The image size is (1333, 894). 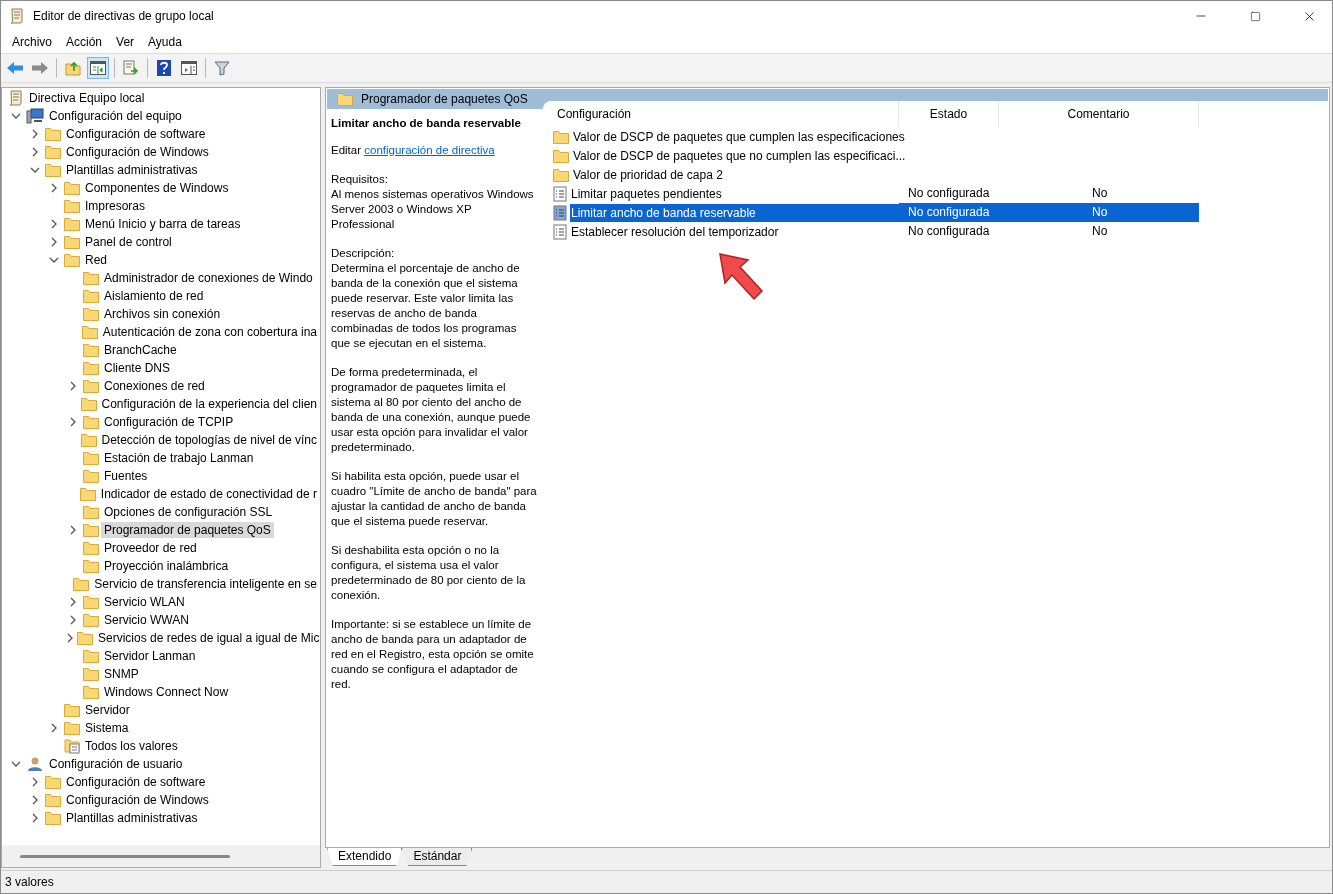 What do you see at coordinates (949, 114) in the screenshot?
I see `column-header: Estado` at bounding box center [949, 114].